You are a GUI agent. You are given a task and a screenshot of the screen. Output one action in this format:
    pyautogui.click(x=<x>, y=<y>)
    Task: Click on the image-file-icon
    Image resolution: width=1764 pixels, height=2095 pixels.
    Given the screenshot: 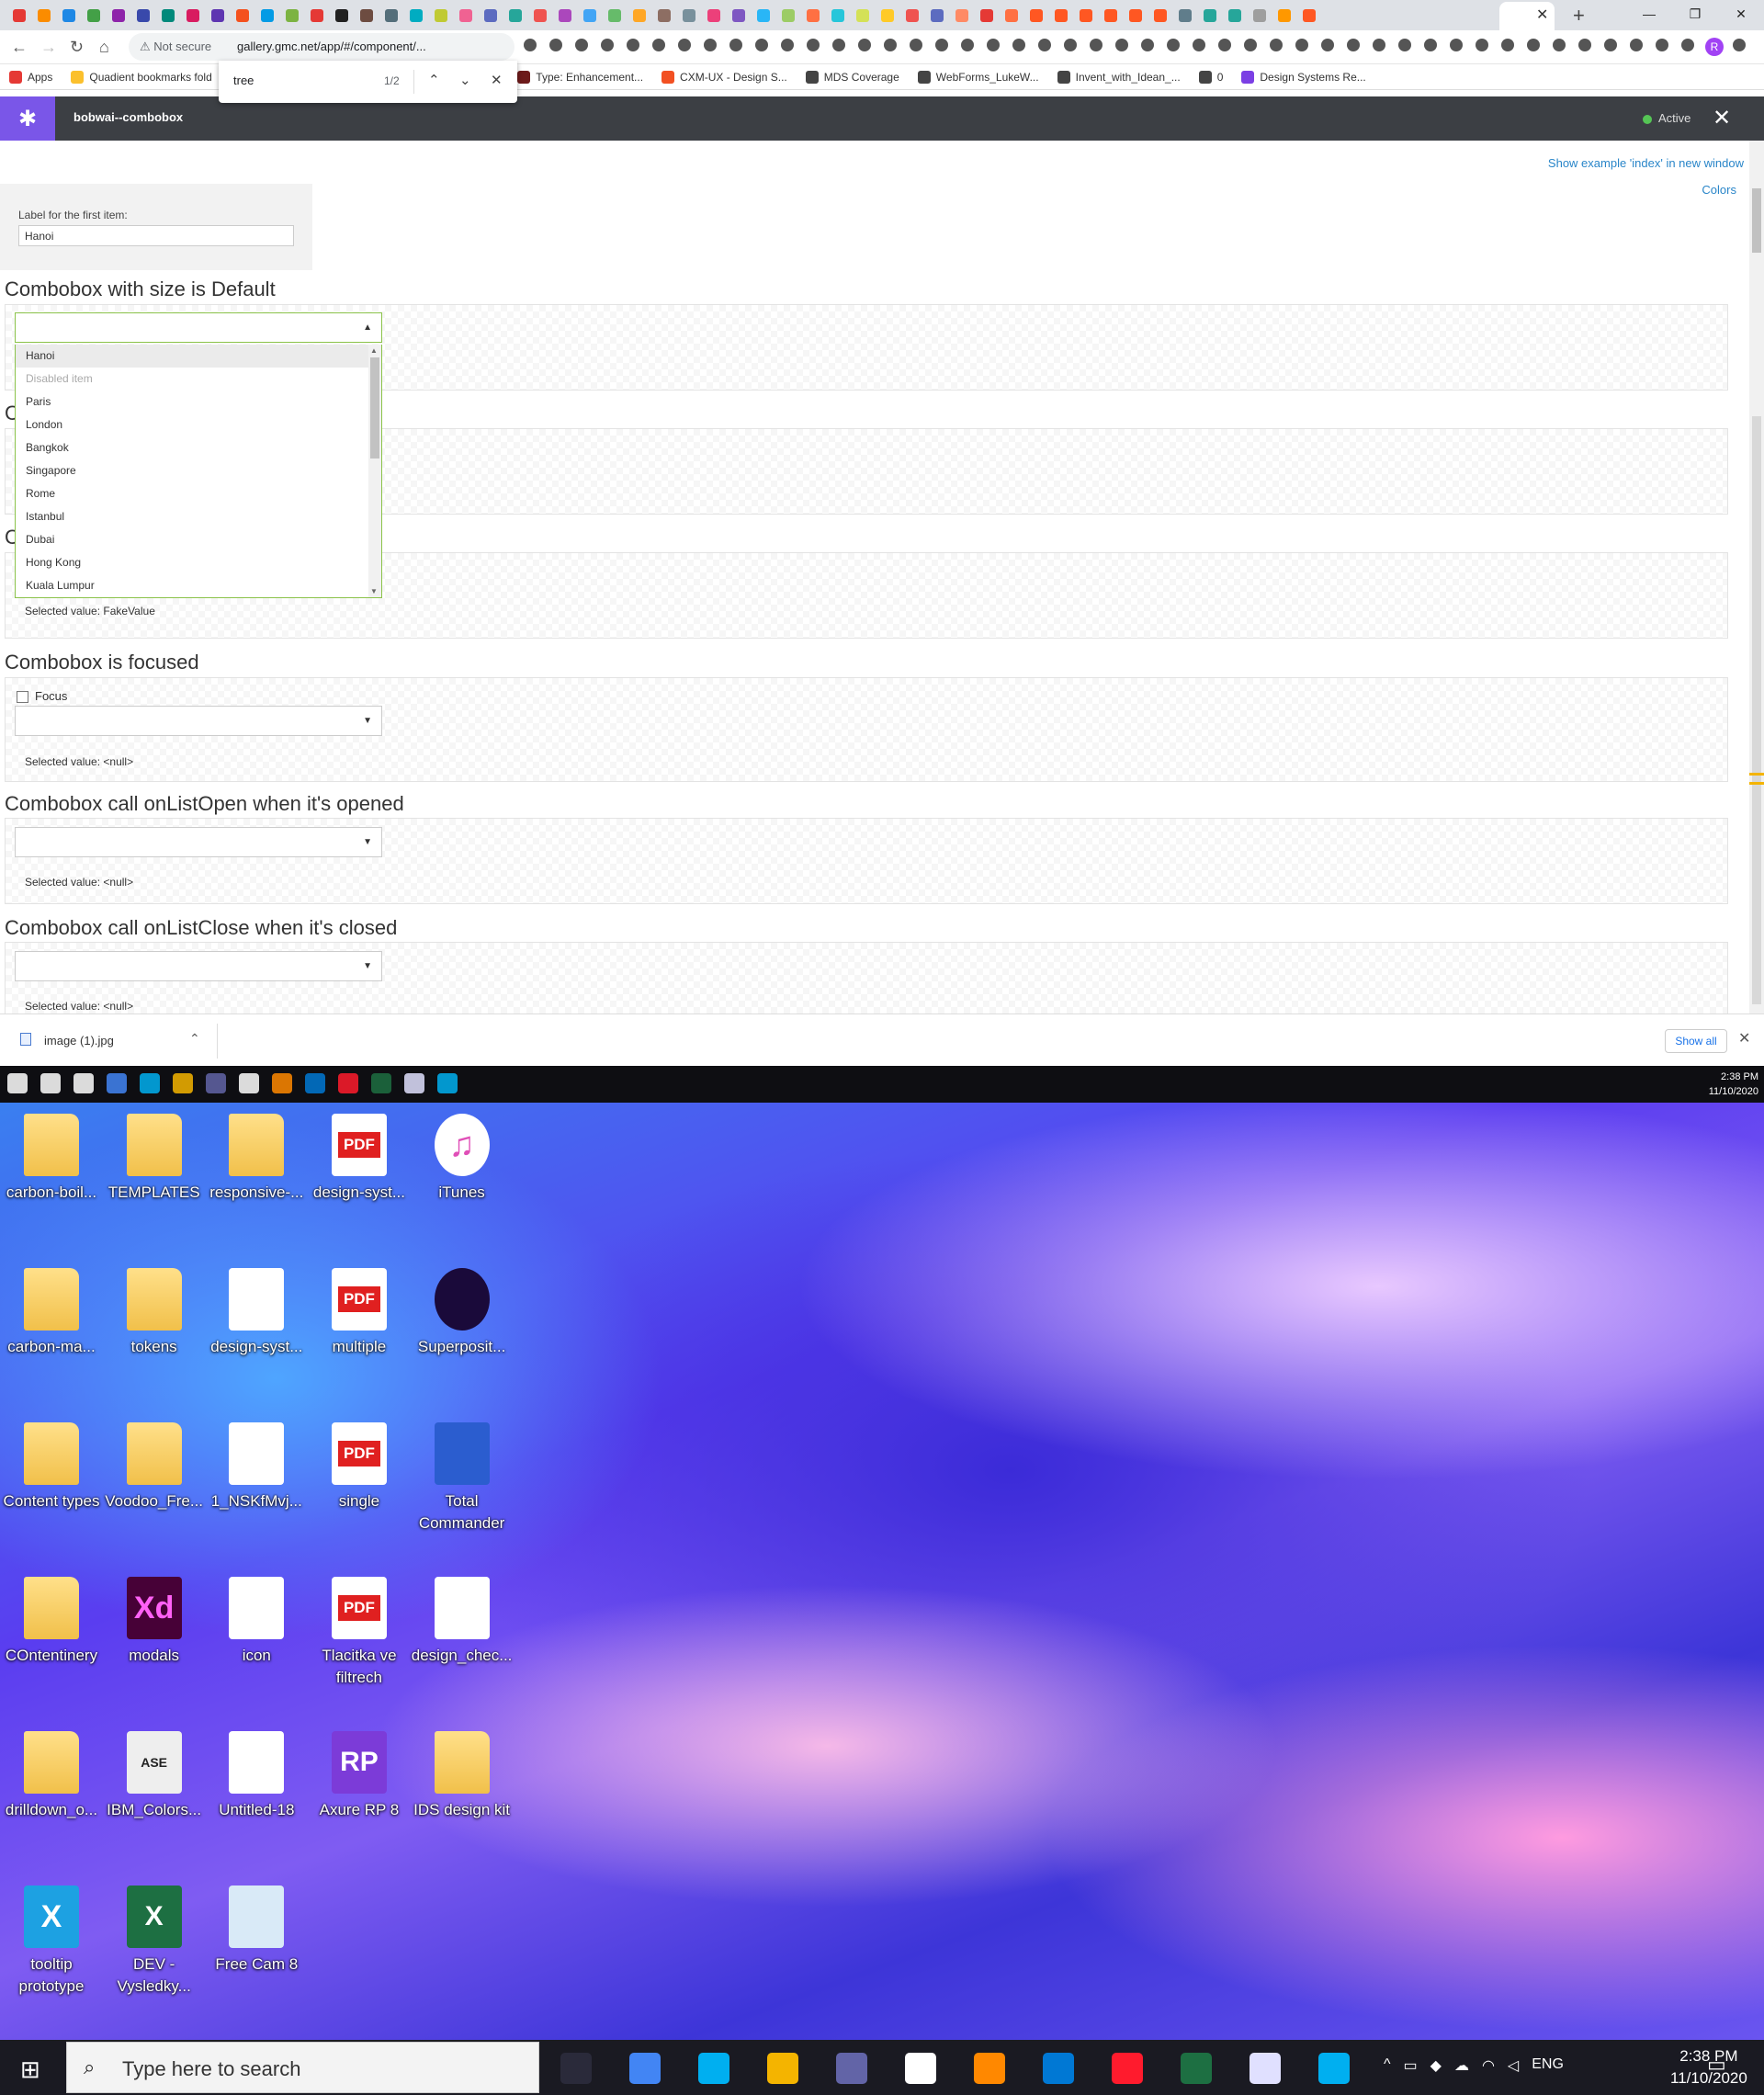 What is the action you would take?
    pyautogui.click(x=25, y=1039)
    